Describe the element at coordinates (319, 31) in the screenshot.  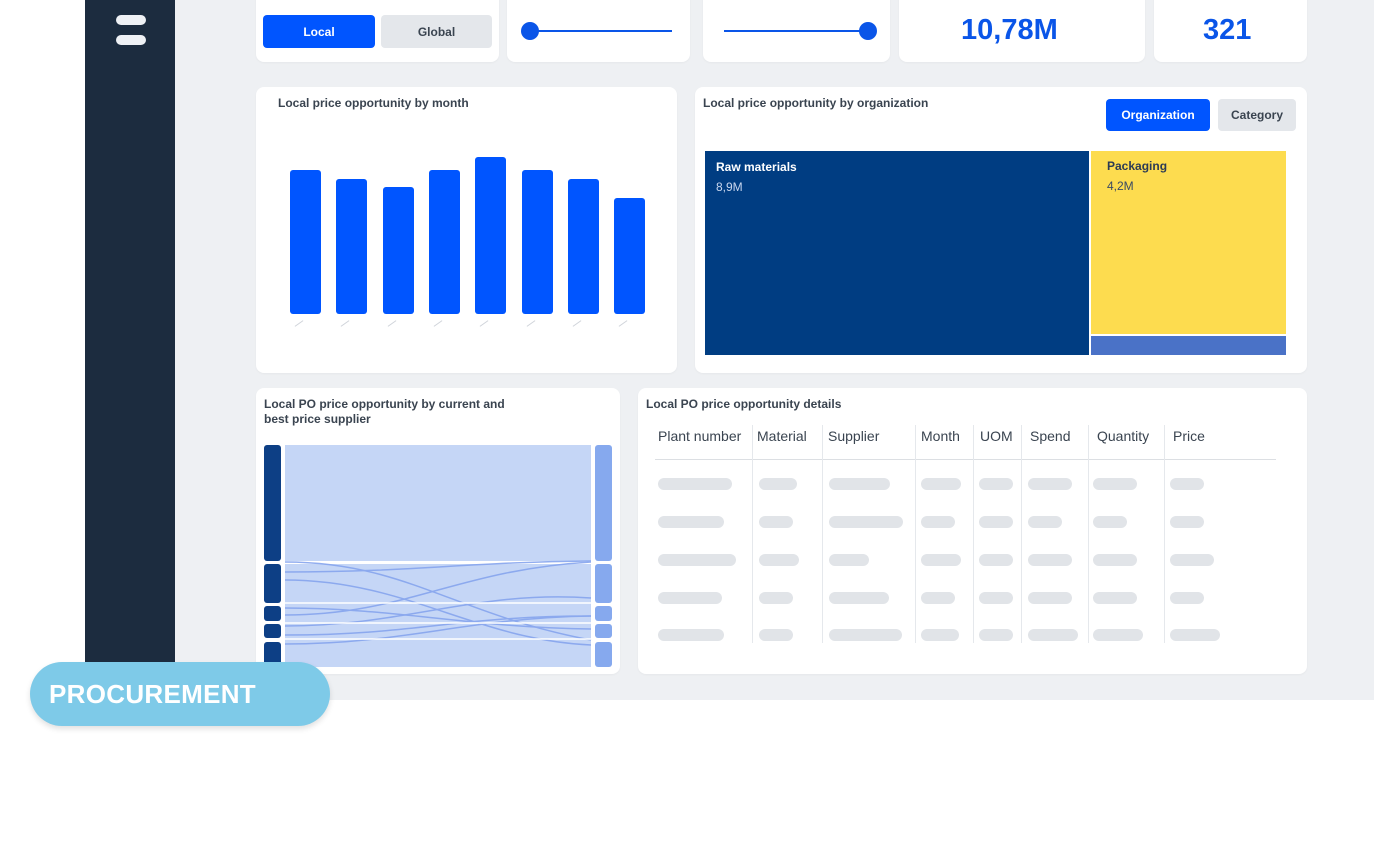
I see `scope-local-button: Local` at that location.